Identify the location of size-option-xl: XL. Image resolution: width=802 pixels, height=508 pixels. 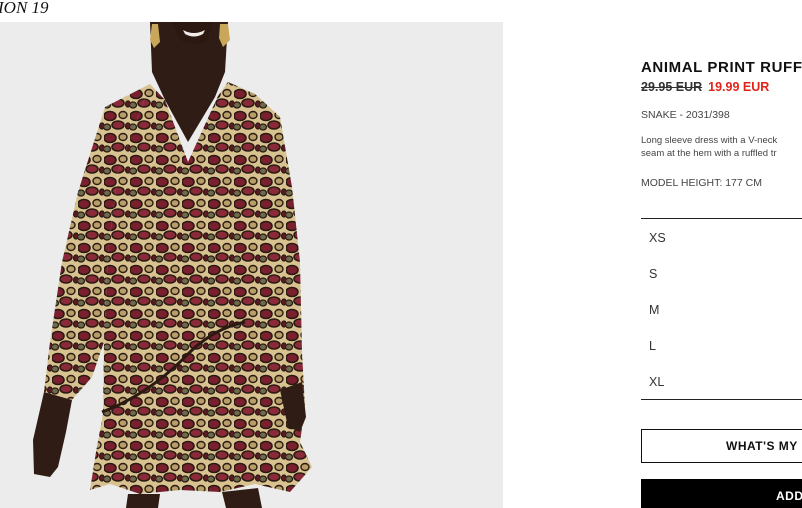
(721, 381).